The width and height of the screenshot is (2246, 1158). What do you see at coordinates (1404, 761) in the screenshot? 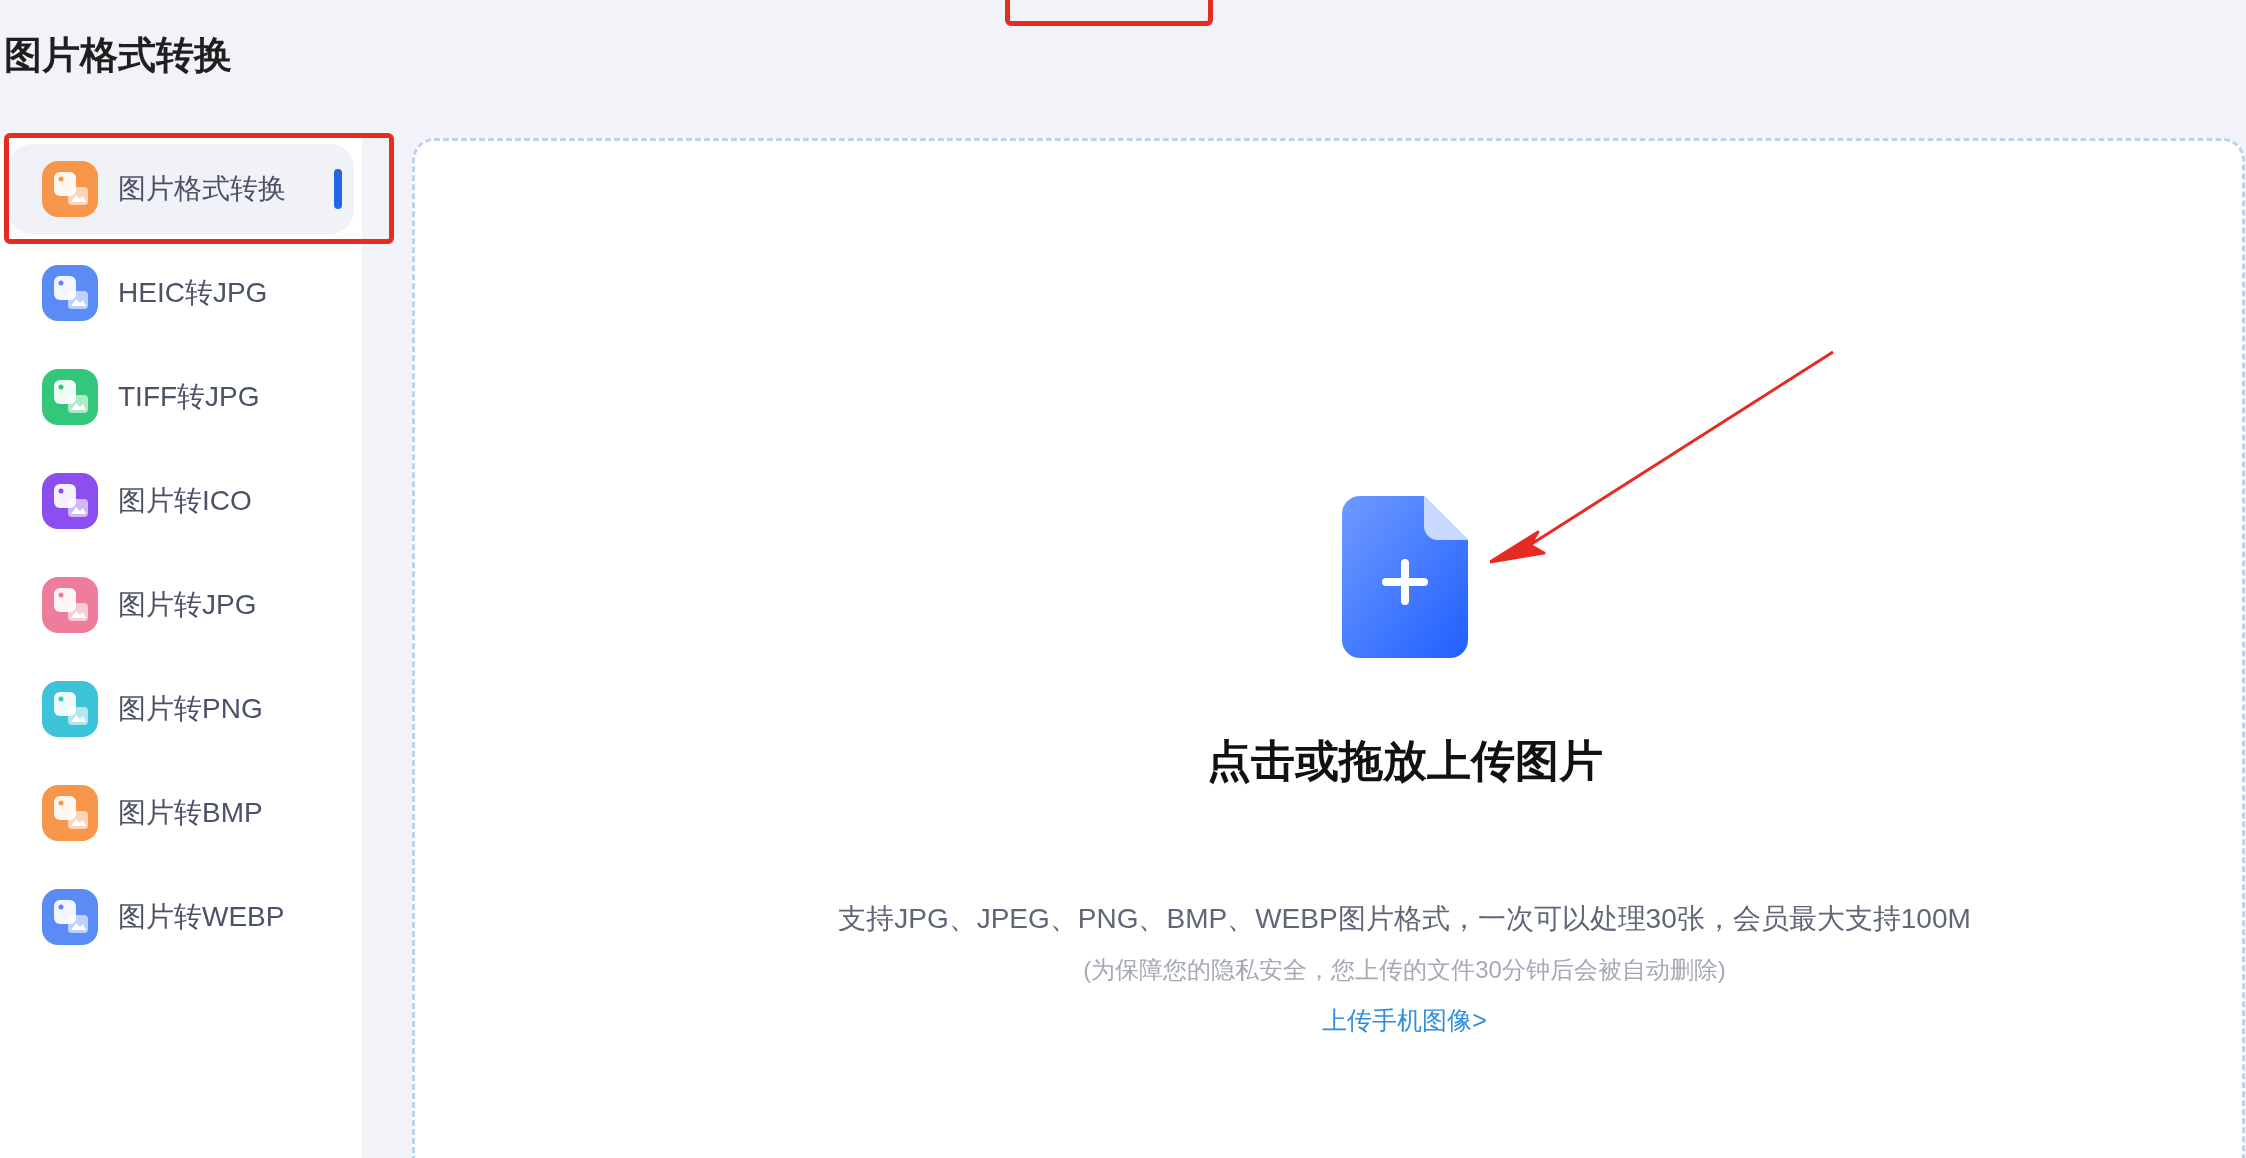
I see `upload-title: 点击或拖放上传图片` at bounding box center [1404, 761].